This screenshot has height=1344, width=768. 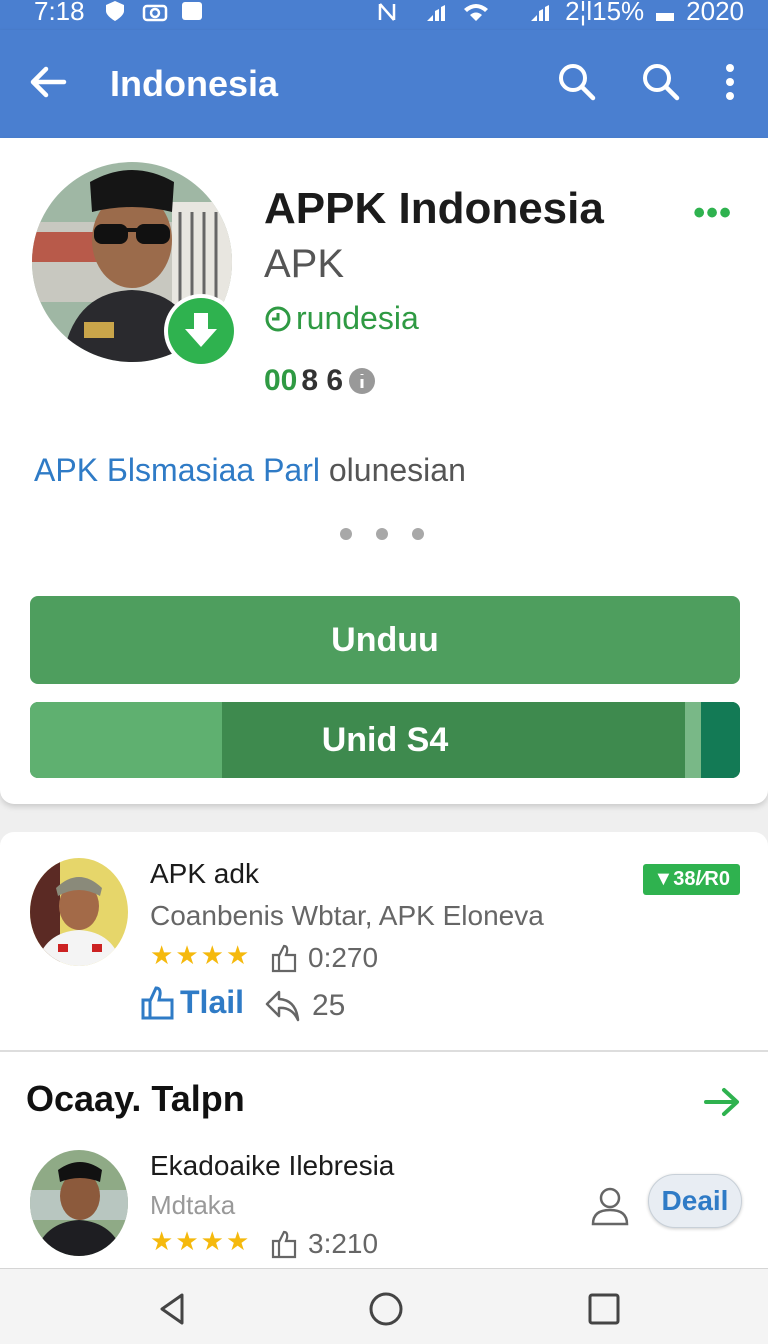 What do you see at coordinates (715, 13) in the screenshot?
I see `status-year-text: 2020` at bounding box center [715, 13].